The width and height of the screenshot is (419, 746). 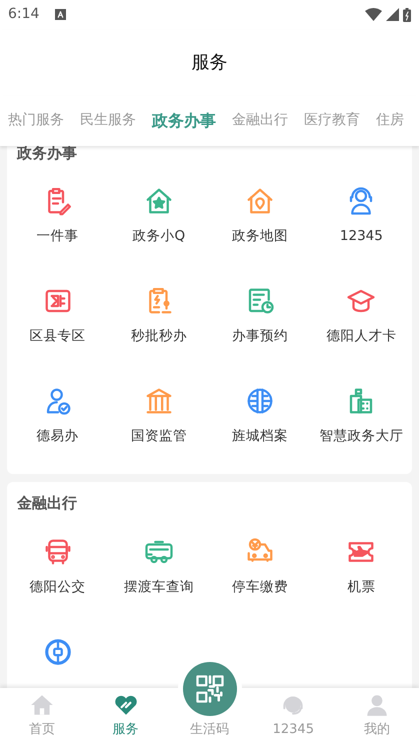 What do you see at coordinates (210, 63) in the screenshot?
I see `page-title: 服务` at bounding box center [210, 63].